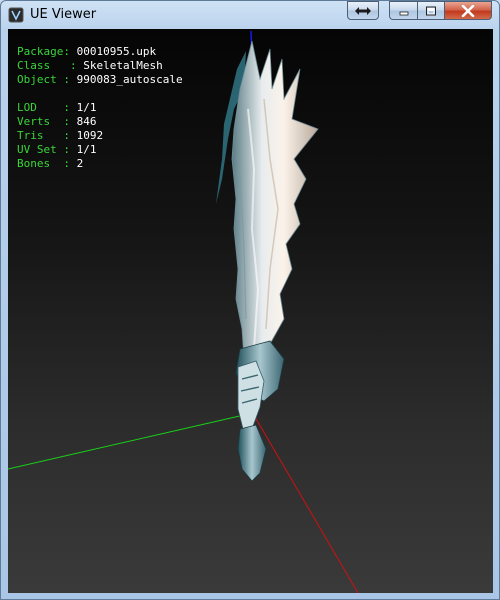 The height and width of the screenshot is (600, 500). Describe the element at coordinates (100, 164) in the screenshot. I see `info-row-bones: Bones : 2` at that location.